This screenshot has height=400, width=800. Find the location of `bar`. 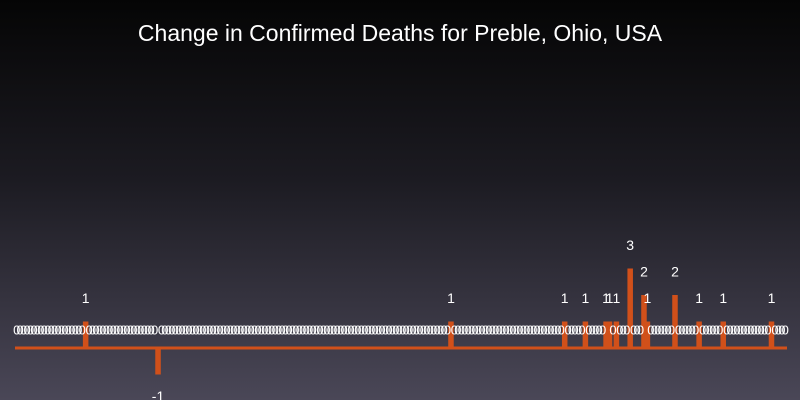

bar is located at coordinates (158, 361).